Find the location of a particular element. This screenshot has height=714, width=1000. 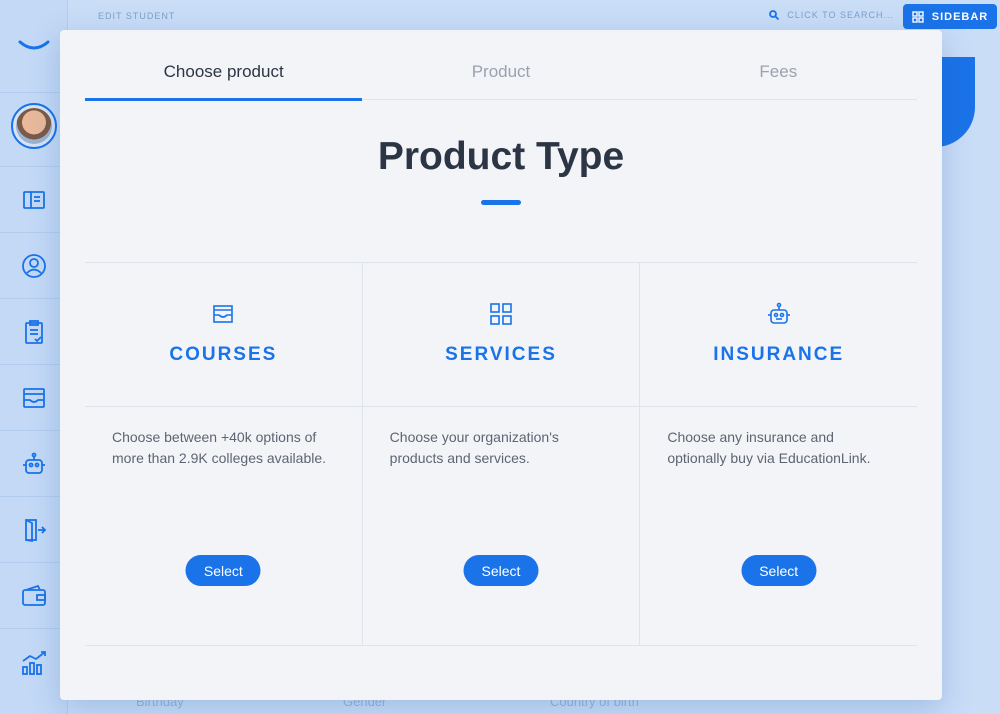

sidebar-item-book is located at coordinates (34, 199).